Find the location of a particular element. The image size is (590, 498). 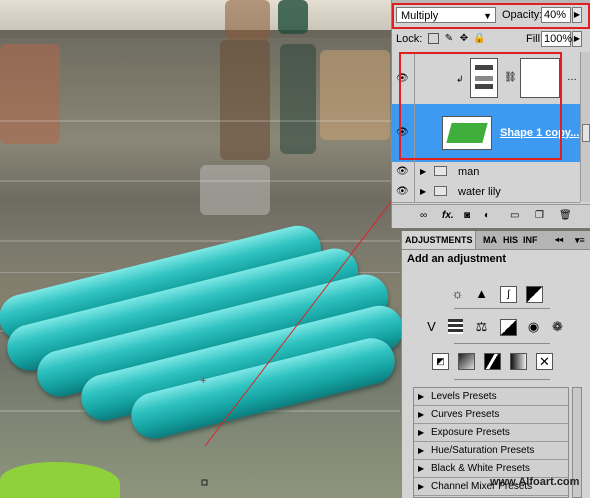

fx-icon: fx. is located at coordinates (448, 216).